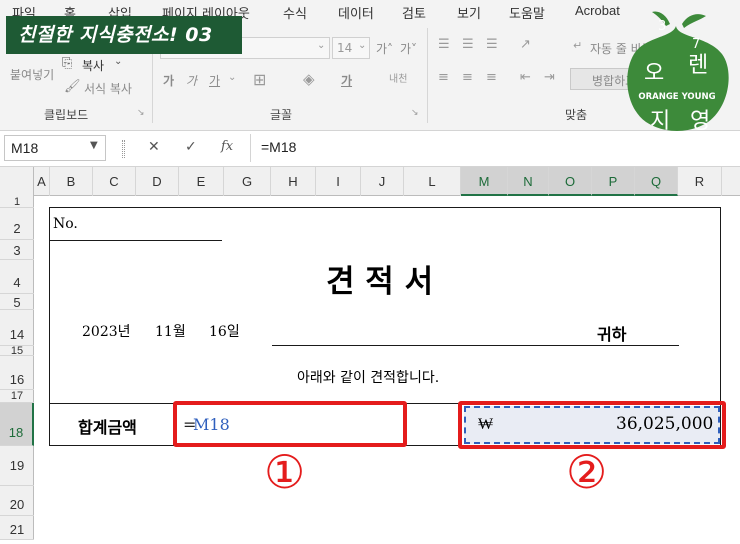 Image resolution: width=740 pixels, height=544 pixels. What do you see at coordinates (676, 97) in the screenshot?
I see `logo-brand: ORANGE YOUNG` at bounding box center [676, 97].